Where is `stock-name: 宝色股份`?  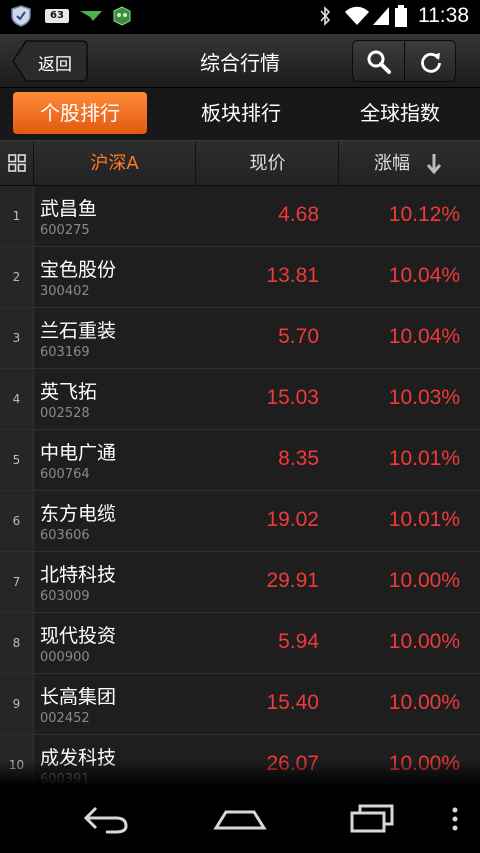 stock-name: 宝色股份 is located at coordinates (78, 270).